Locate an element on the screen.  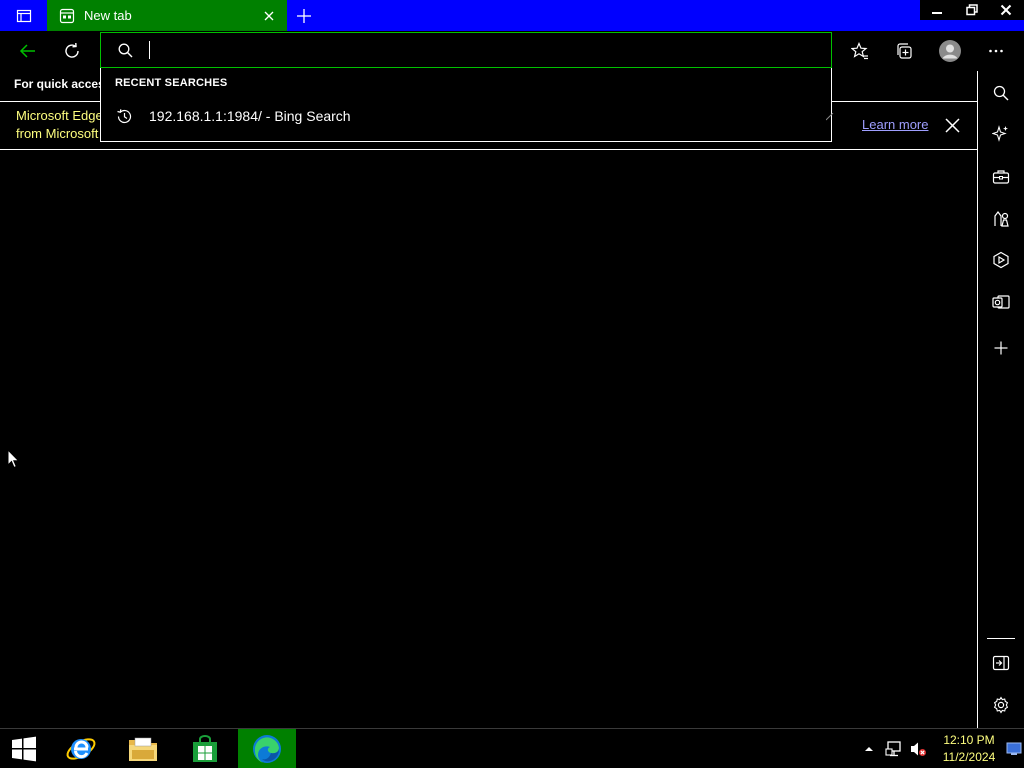
info-bar-close-button is located at coordinates (952, 125).